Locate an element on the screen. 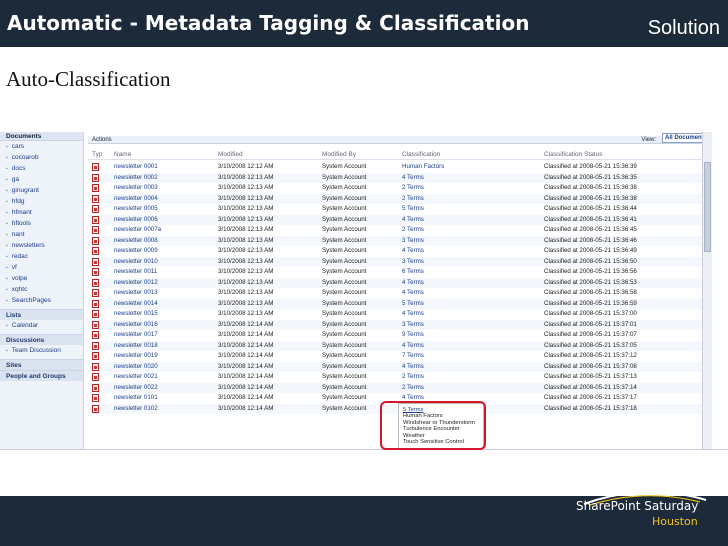 The height and width of the screenshot is (546, 728). document-name-link: newsletter 0101 is located at coordinates (159, 398).